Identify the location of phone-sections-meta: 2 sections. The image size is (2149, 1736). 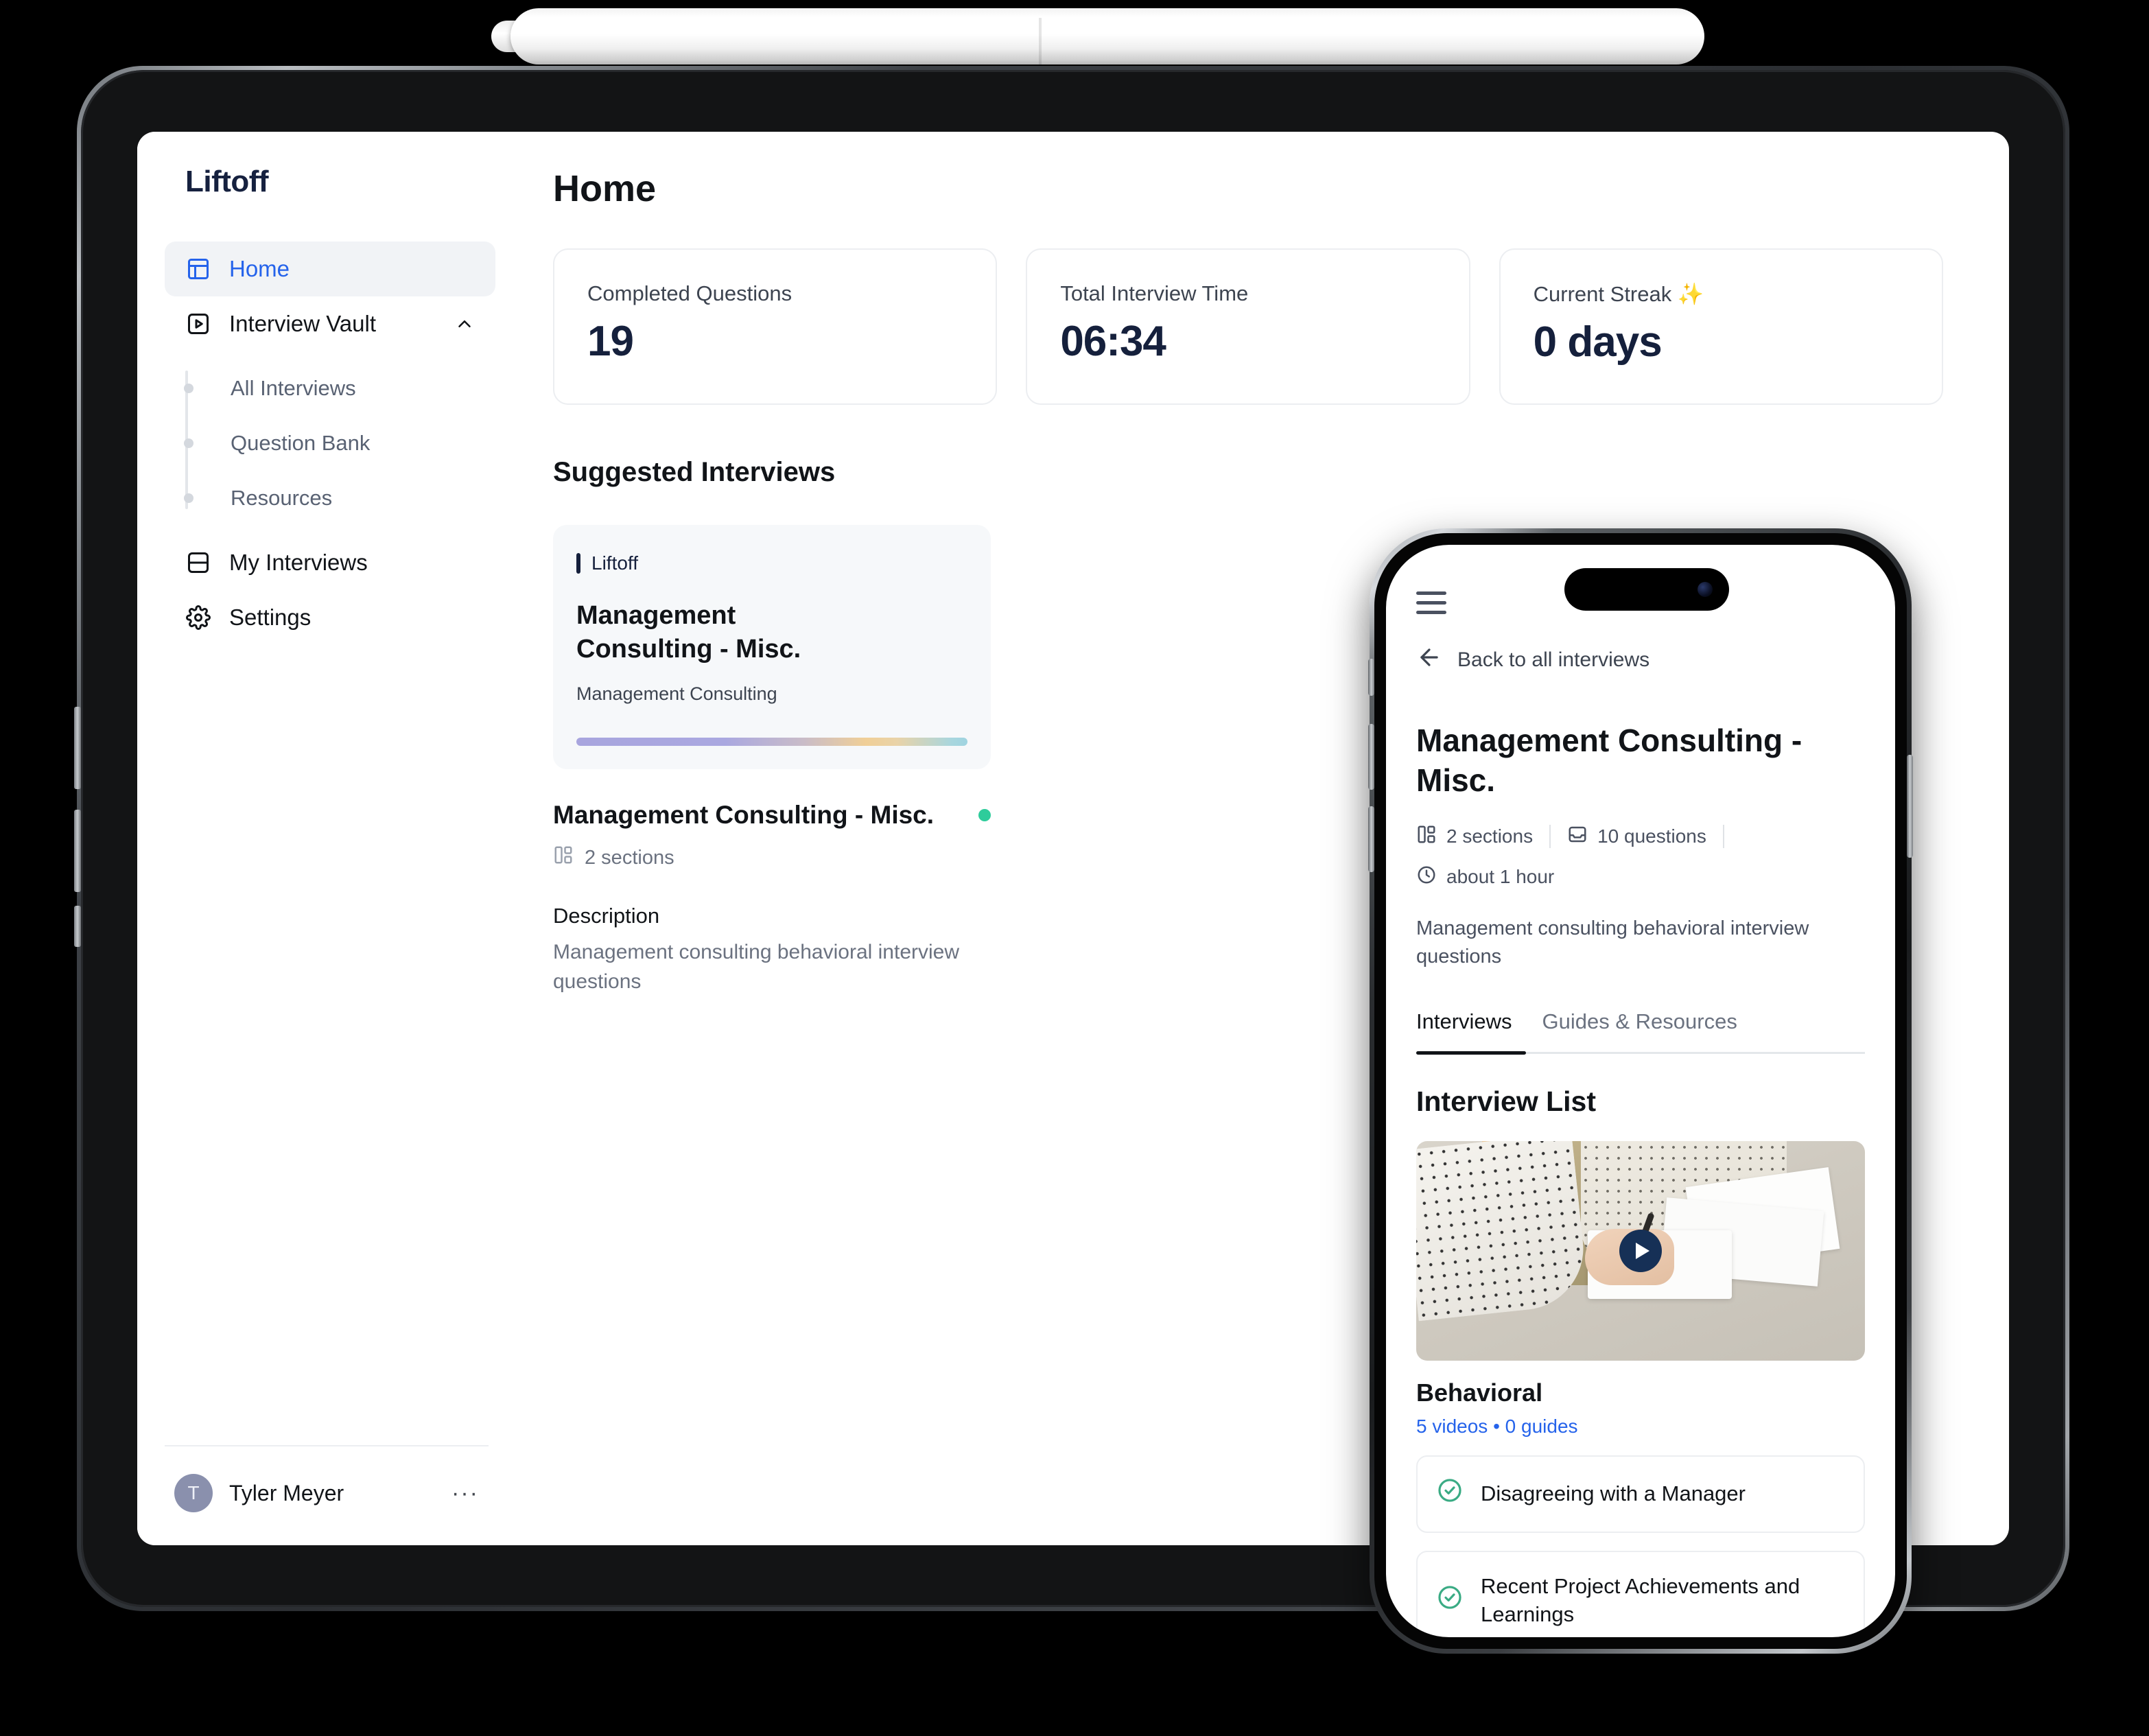
(1474, 837).